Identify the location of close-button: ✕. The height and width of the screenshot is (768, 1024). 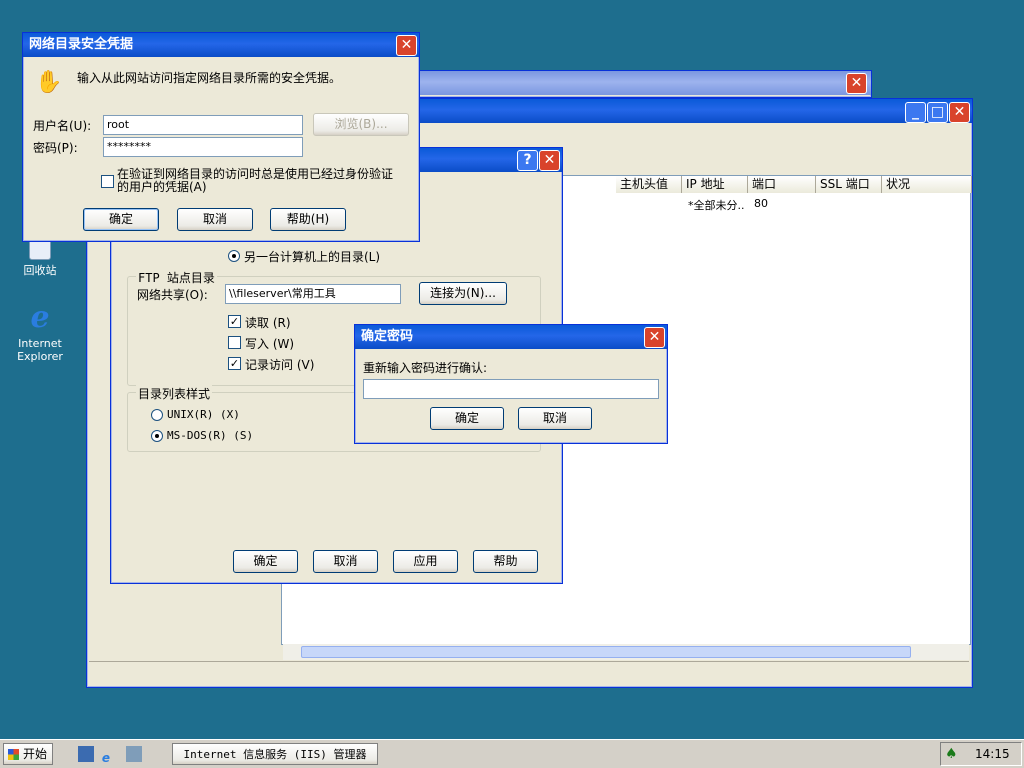
(959, 112).